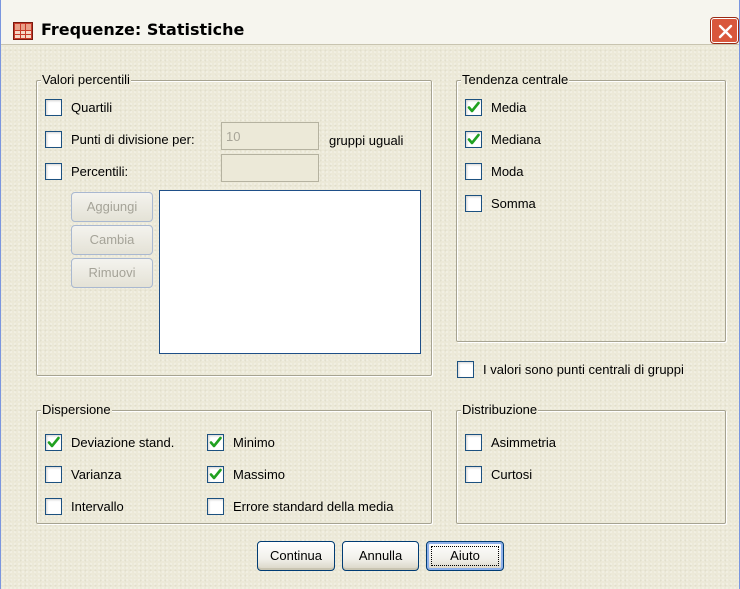 The height and width of the screenshot is (589, 740). I want to click on sum-checkbox: Somma, so click(500, 203).